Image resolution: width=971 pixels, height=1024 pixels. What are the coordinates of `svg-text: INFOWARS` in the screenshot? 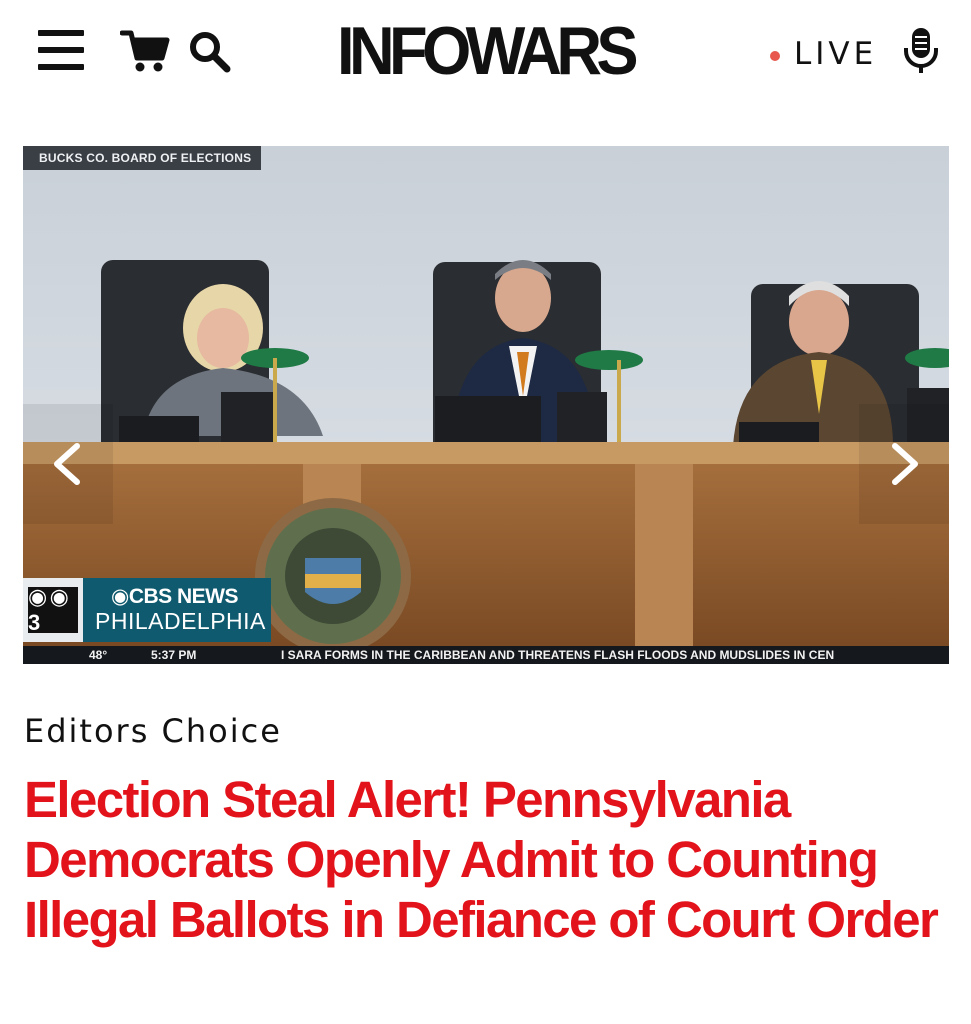 It's located at (486, 50).